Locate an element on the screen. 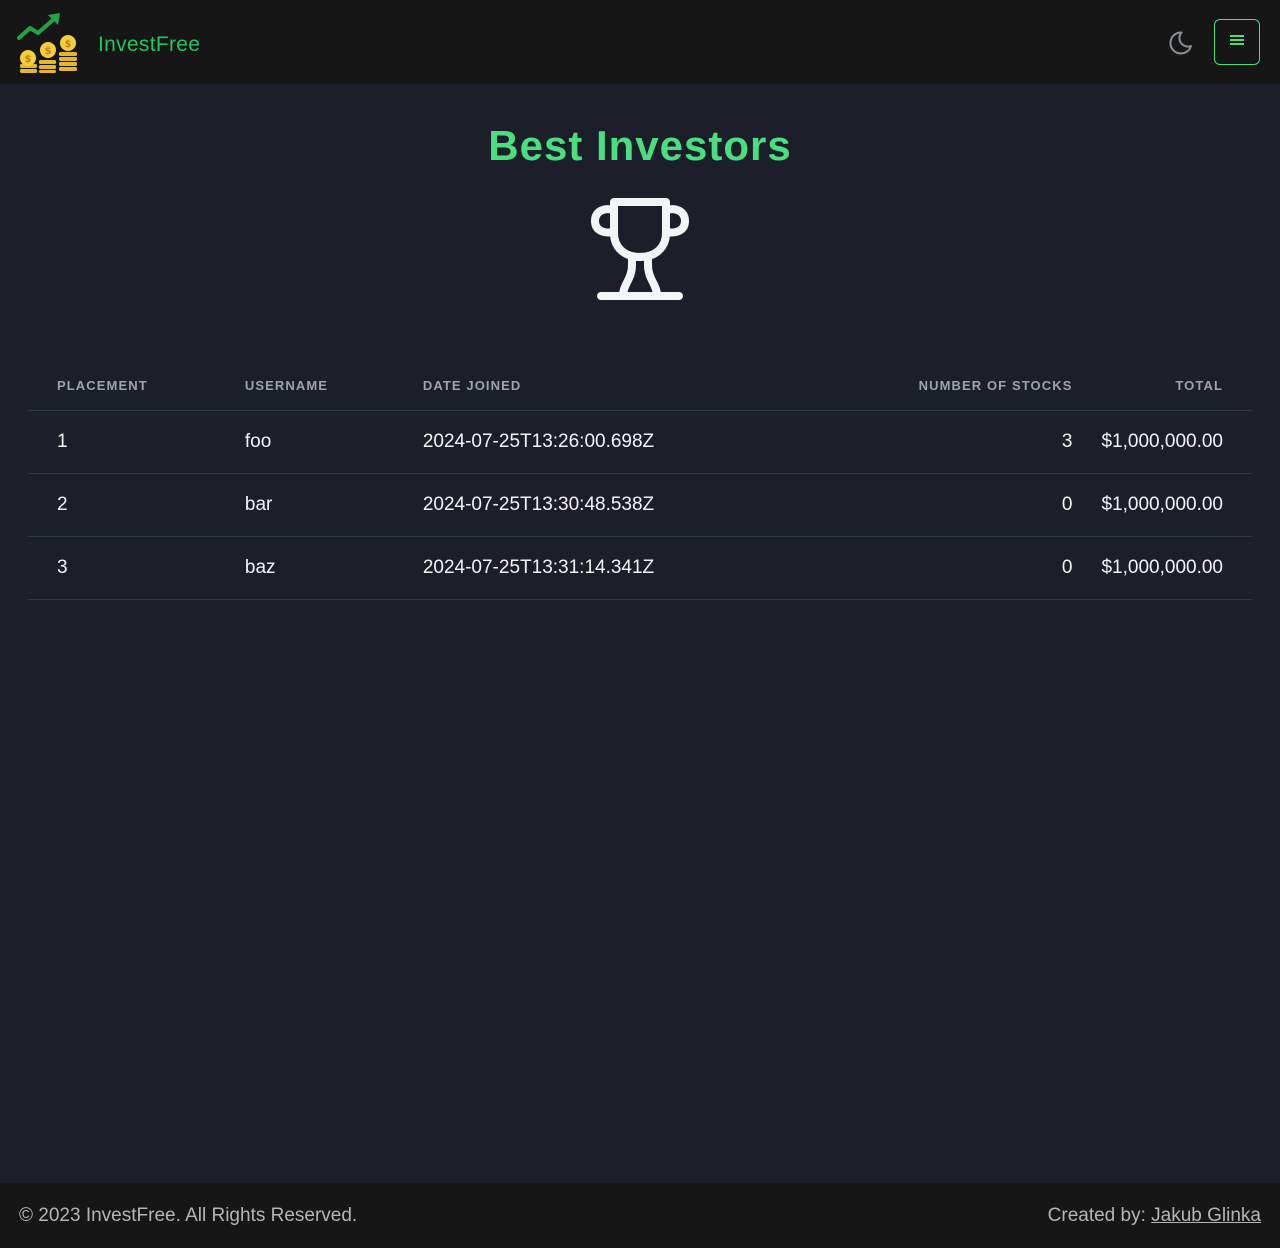 This screenshot has width=1280, height=1248. cell-username: foo is located at coordinates (304, 442).